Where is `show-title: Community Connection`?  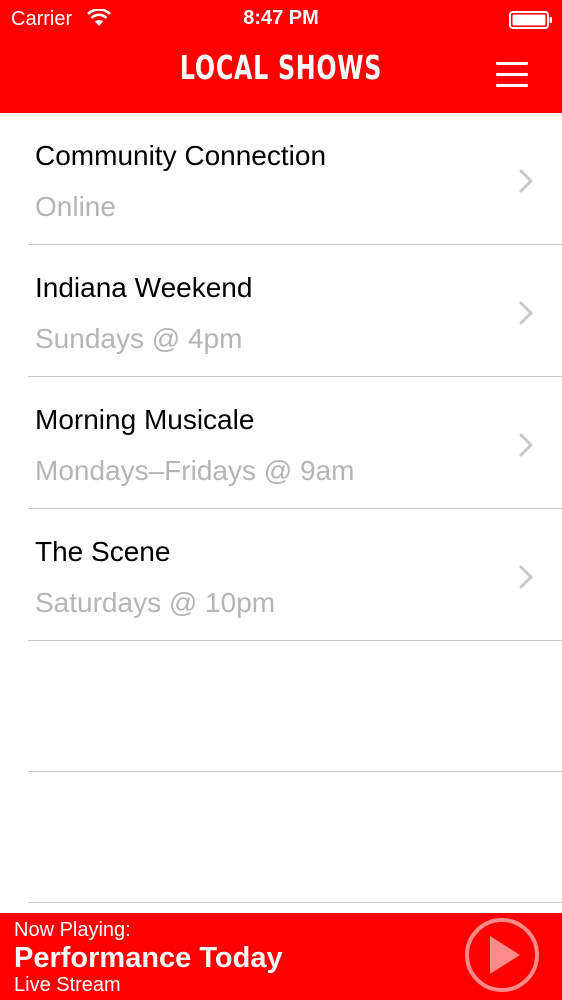
show-title: Community Connection is located at coordinates (181, 155).